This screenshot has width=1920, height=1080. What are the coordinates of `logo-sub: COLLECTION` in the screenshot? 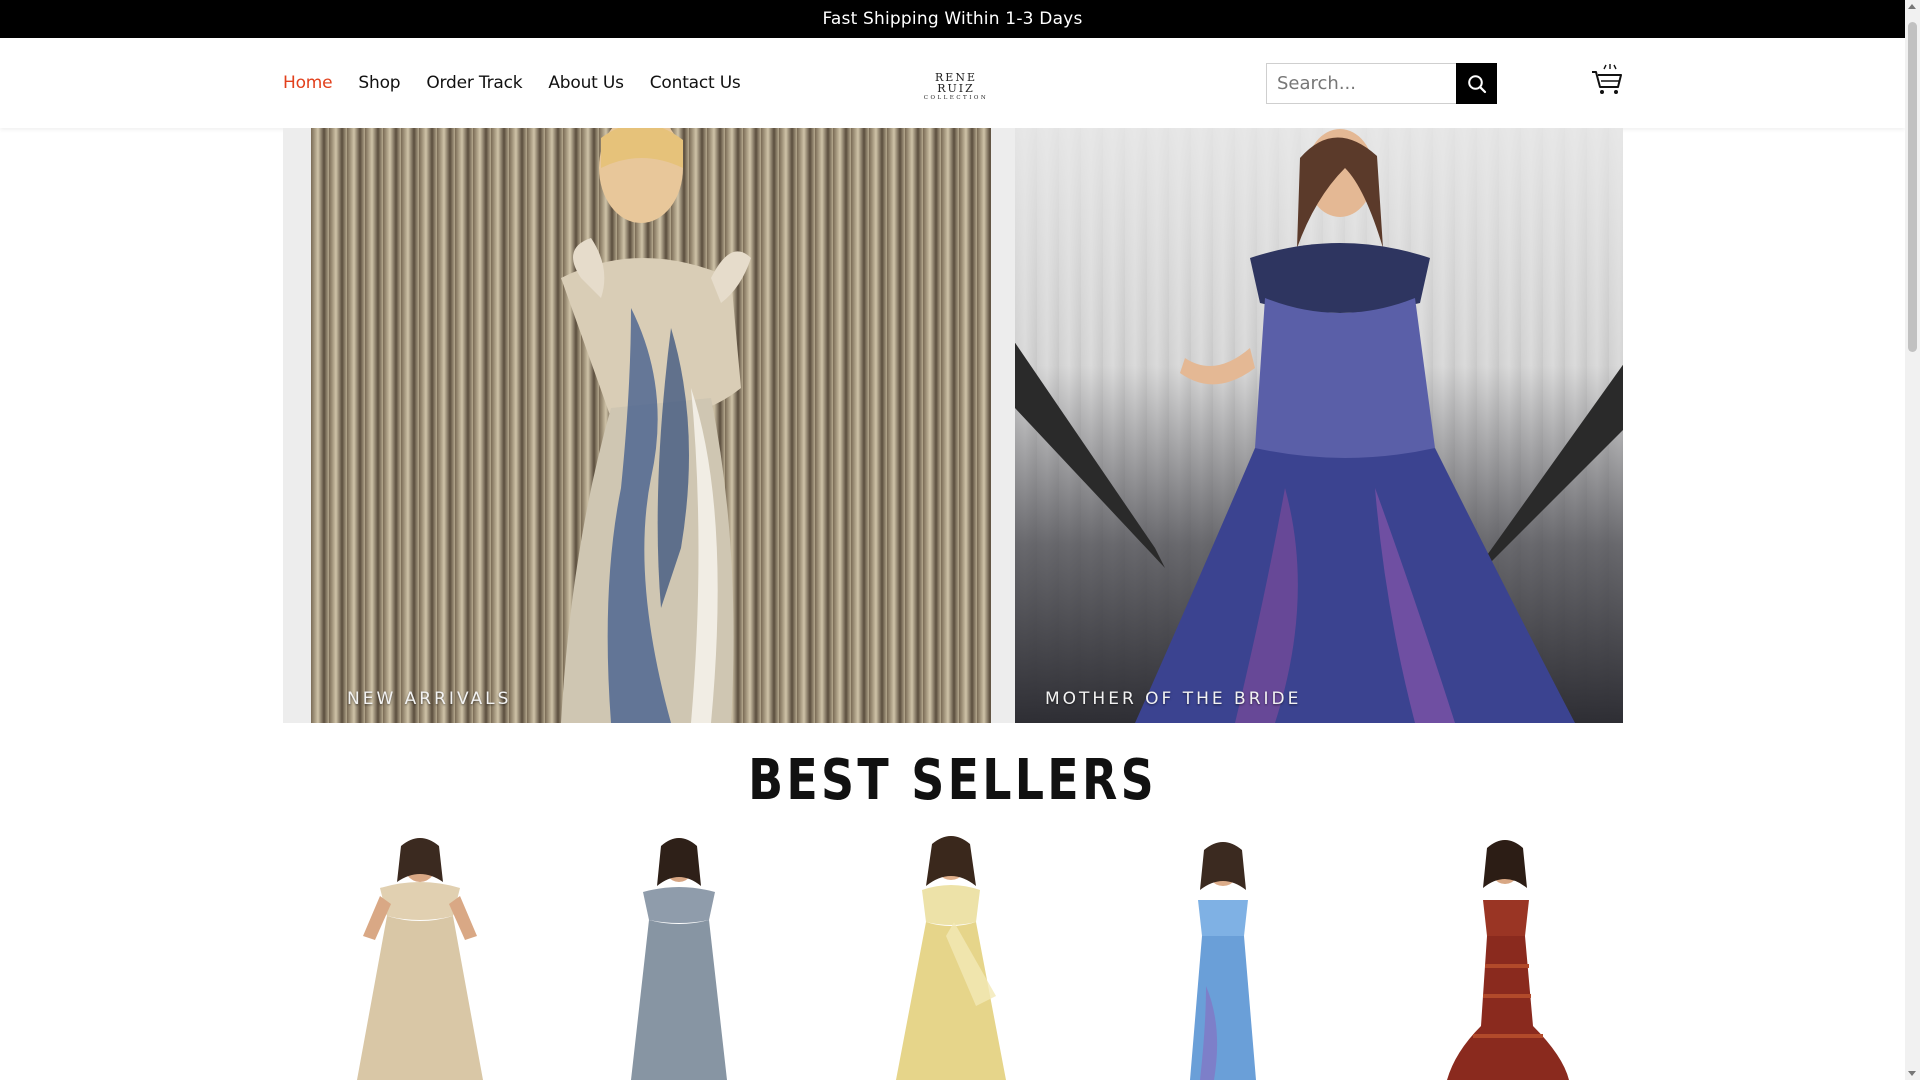 It's located at (956, 98).